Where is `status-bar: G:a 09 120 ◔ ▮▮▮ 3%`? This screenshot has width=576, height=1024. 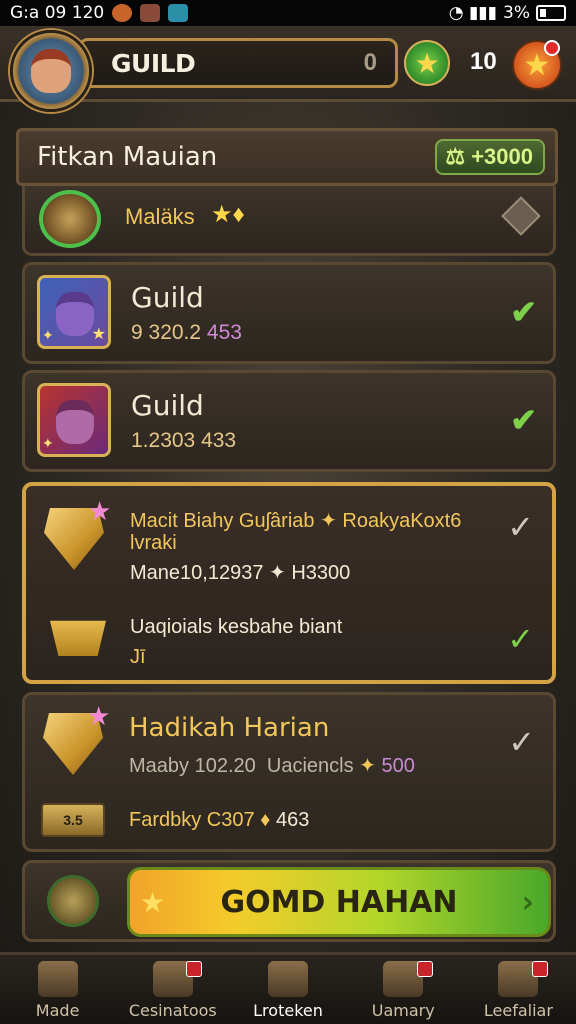 status-bar: G:a 09 120 ◔ ▮▮▮ 3% is located at coordinates (288, 13).